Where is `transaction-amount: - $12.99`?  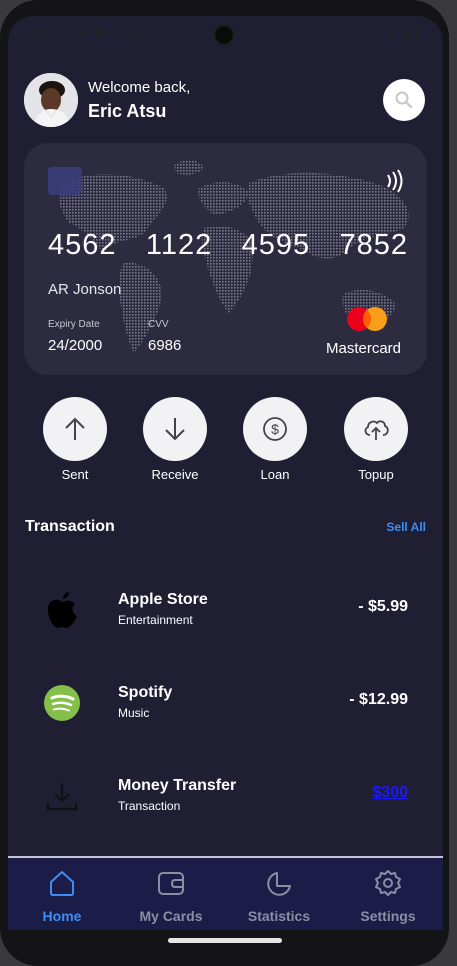
transaction-amount: - $12.99 is located at coordinates (378, 699).